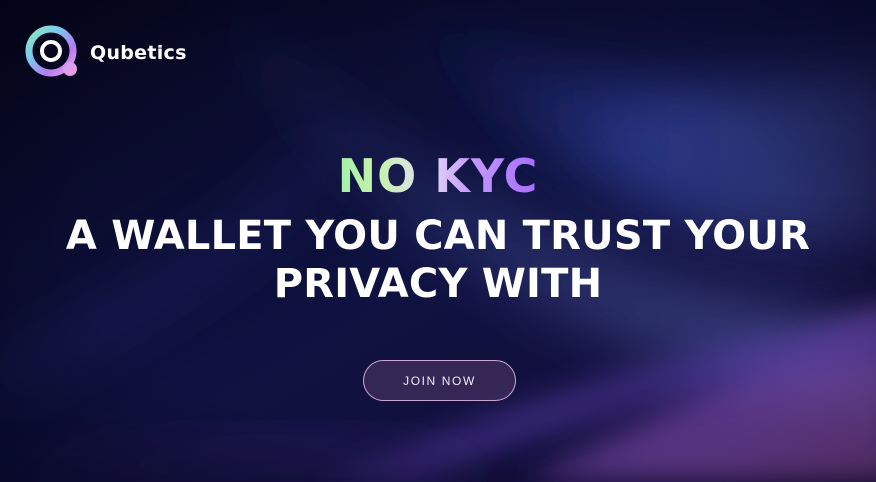  Describe the element at coordinates (438, 284) in the screenshot. I see `main-title-line-2: PRIVACY WITH` at that location.